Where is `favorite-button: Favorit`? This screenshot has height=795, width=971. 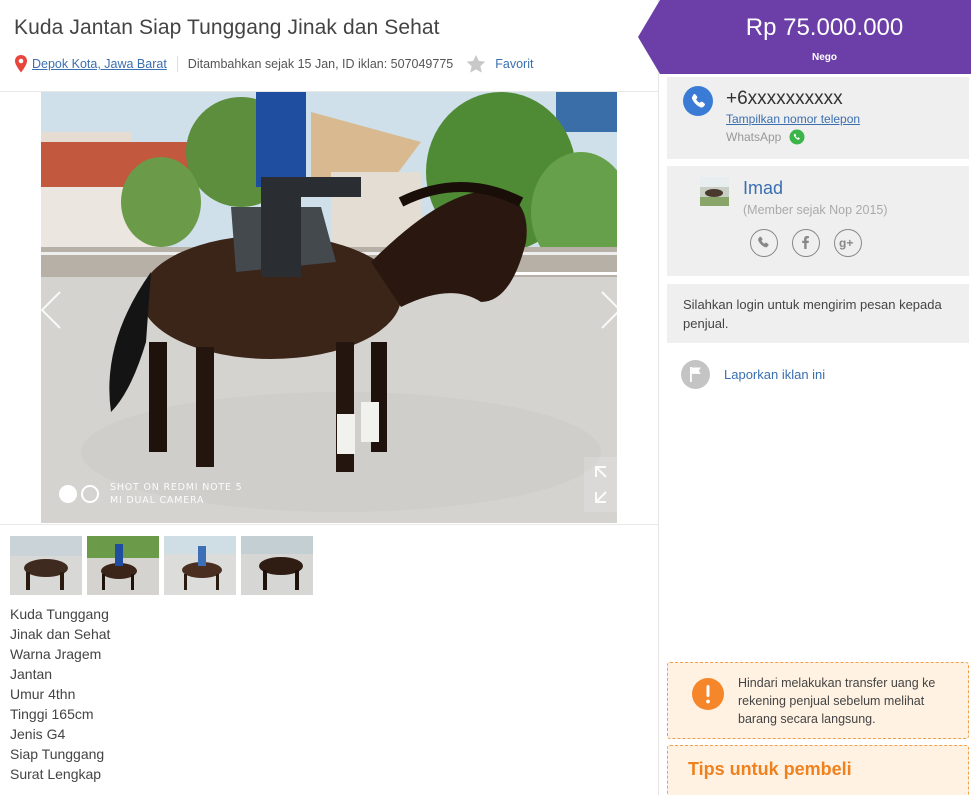
favorite-button: Favorit is located at coordinates (514, 64).